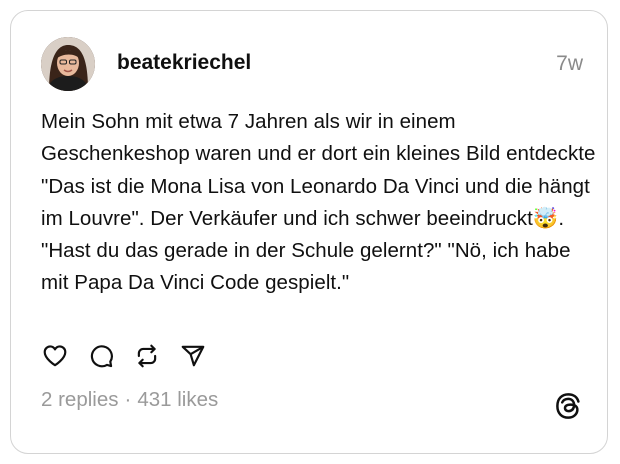  I want to click on repost-button, so click(147, 356).